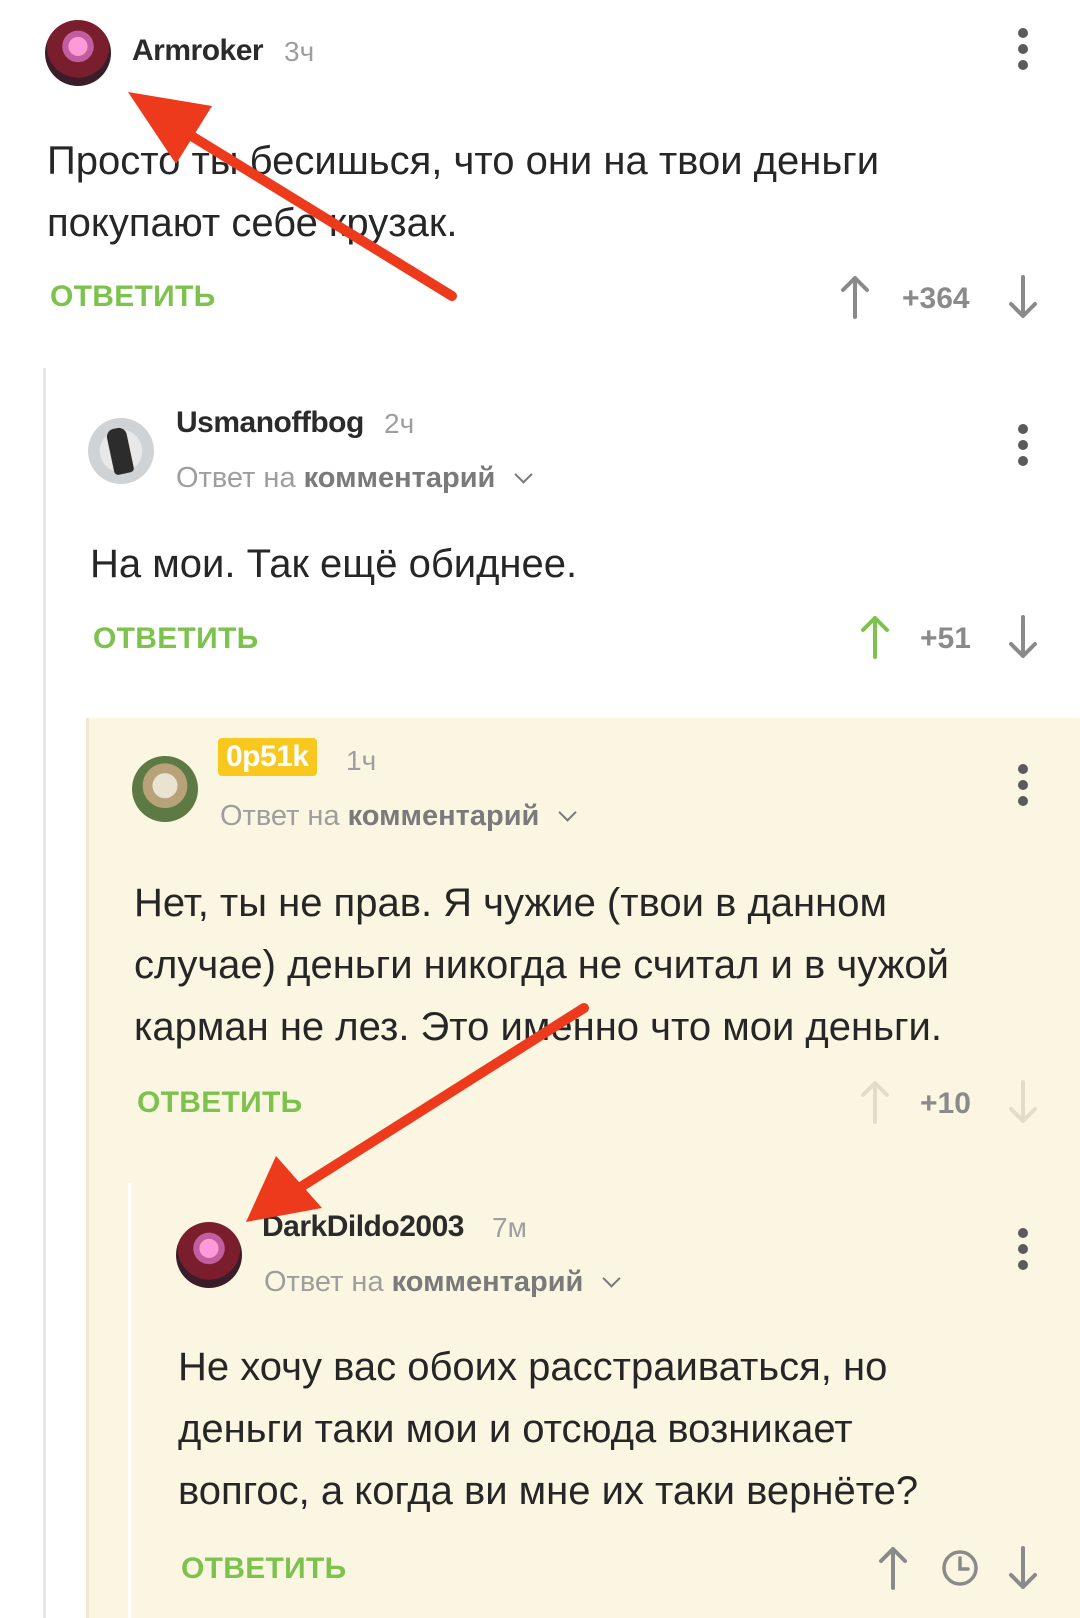 The height and width of the screenshot is (1618, 1080). What do you see at coordinates (960, 1568) in the screenshot?
I see `clock-icon` at bounding box center [960, 1568].